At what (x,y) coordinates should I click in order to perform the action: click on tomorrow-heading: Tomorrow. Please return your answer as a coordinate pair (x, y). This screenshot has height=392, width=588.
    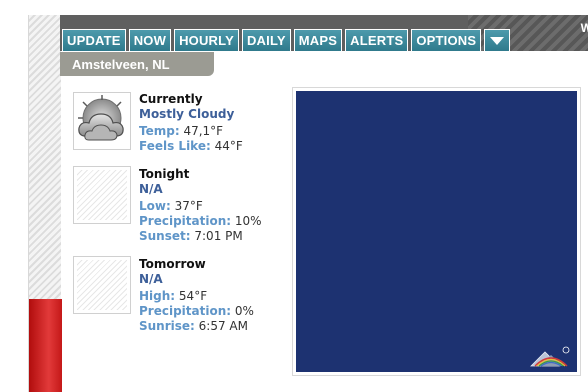
    Looking at the image, I should click on (172, 264).